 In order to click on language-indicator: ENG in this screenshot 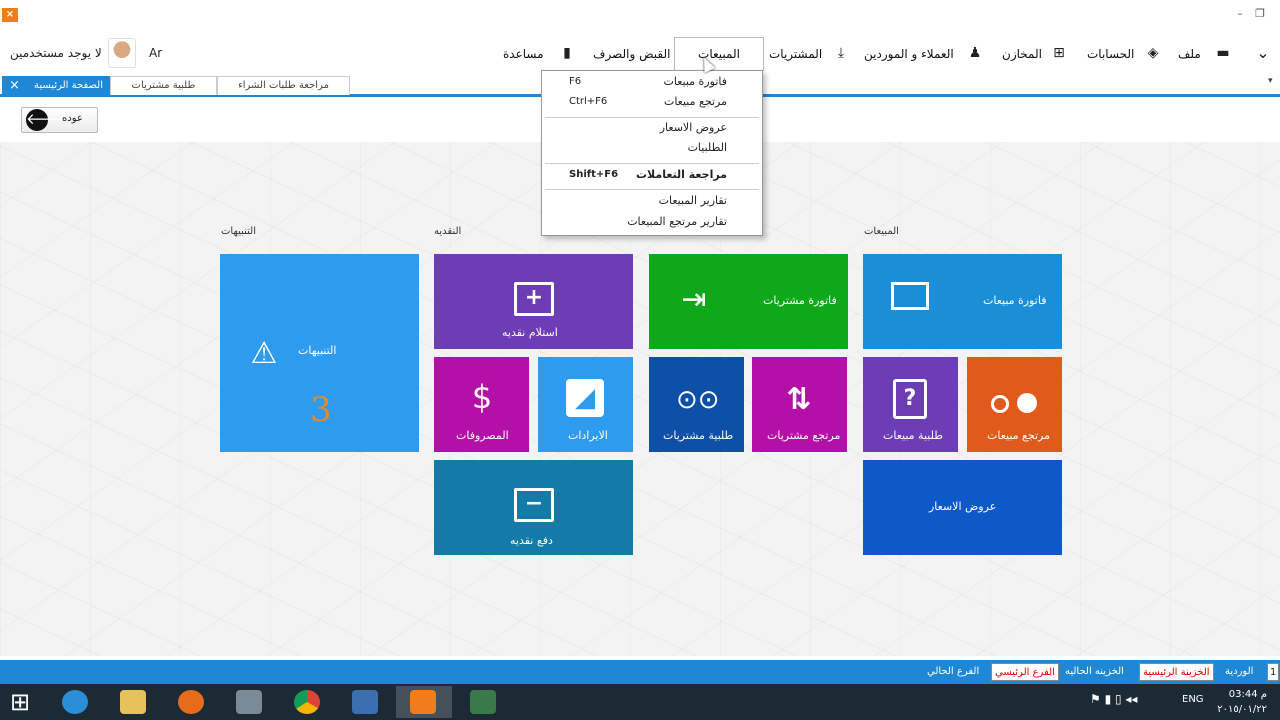, I will do `click(1193, 699)`.